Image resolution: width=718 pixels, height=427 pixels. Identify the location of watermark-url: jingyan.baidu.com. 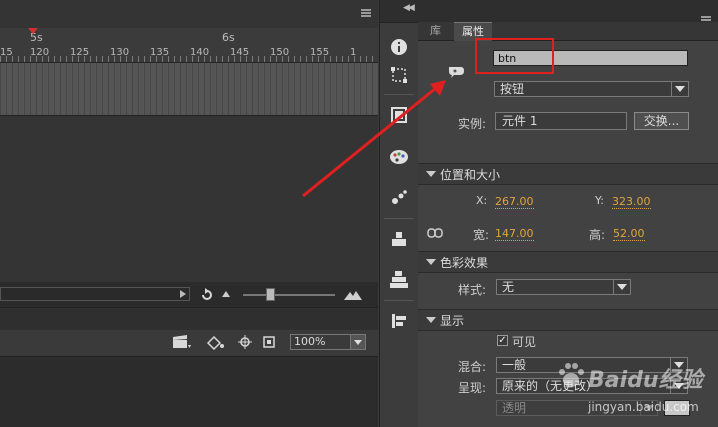
(643, 407).